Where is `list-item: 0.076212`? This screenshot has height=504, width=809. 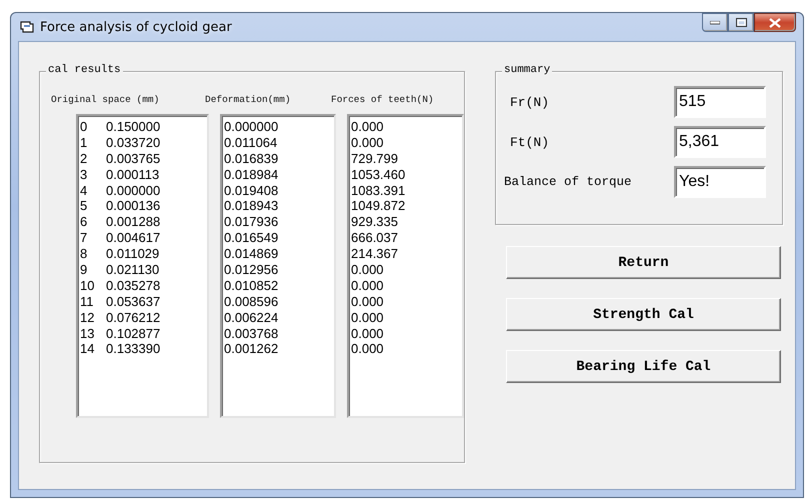
list-item: 0.076212 is located at coordinates (133, 318).